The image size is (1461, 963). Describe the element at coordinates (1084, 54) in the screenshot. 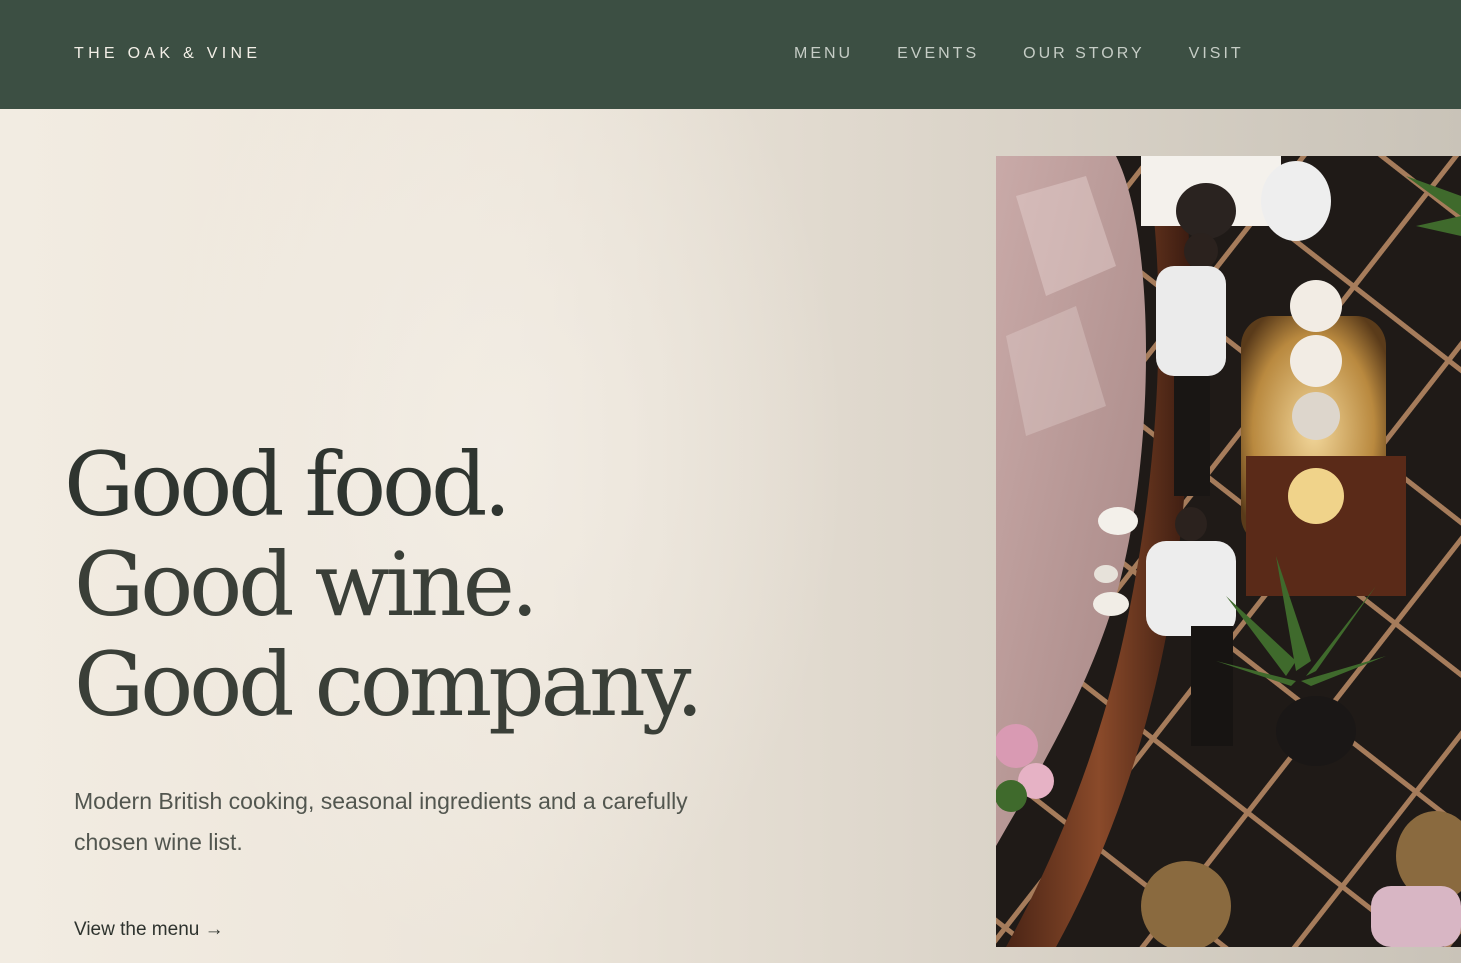

I see `nav-our-story-link: OUR STORY` at that location.